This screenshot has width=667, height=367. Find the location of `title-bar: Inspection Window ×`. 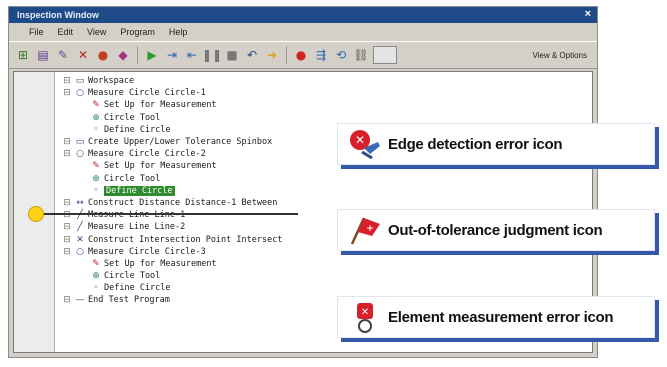

title-bar: Inspection Window × is located at coordinates (303, 15).